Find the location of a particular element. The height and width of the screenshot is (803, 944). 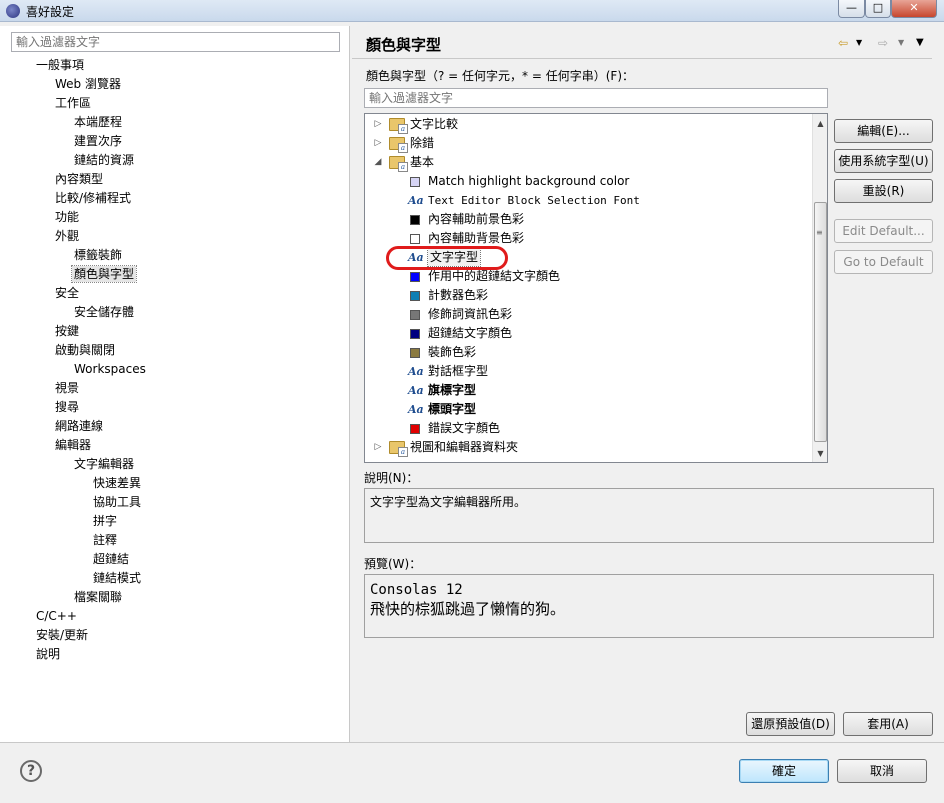

pref-tree-item: 內容類型 is located at coordinates (79, 179).